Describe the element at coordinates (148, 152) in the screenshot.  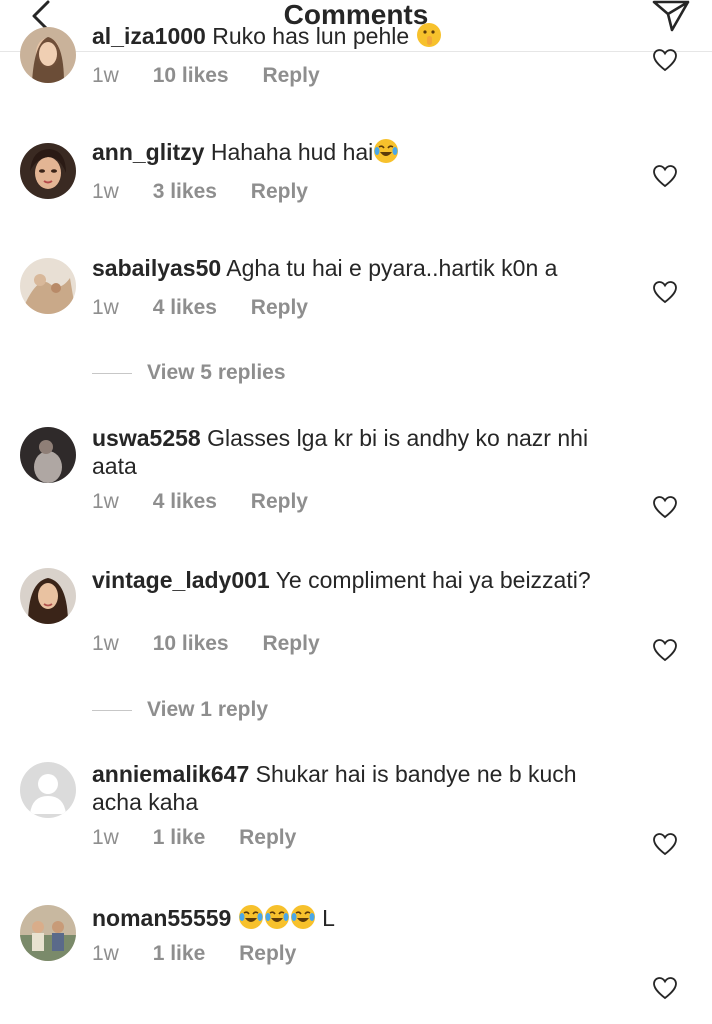
I see `comment-username: ann_glitzy` at that location.